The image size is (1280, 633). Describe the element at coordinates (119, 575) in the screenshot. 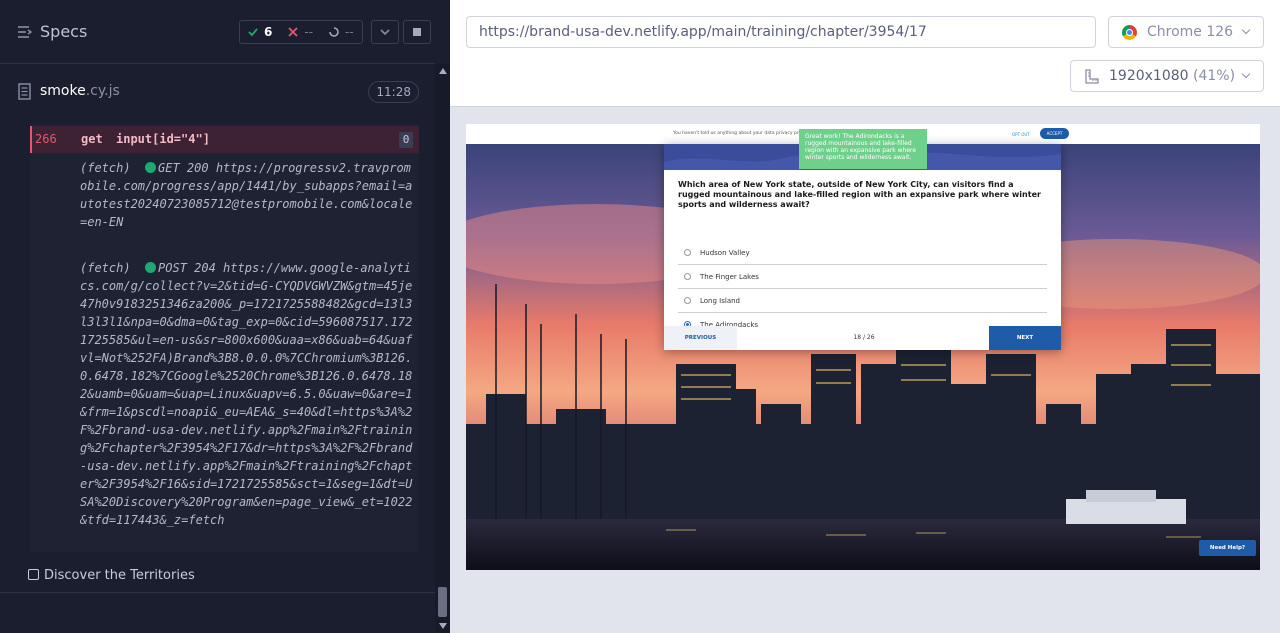

I see `test-title: Discover the Territories` at that location.